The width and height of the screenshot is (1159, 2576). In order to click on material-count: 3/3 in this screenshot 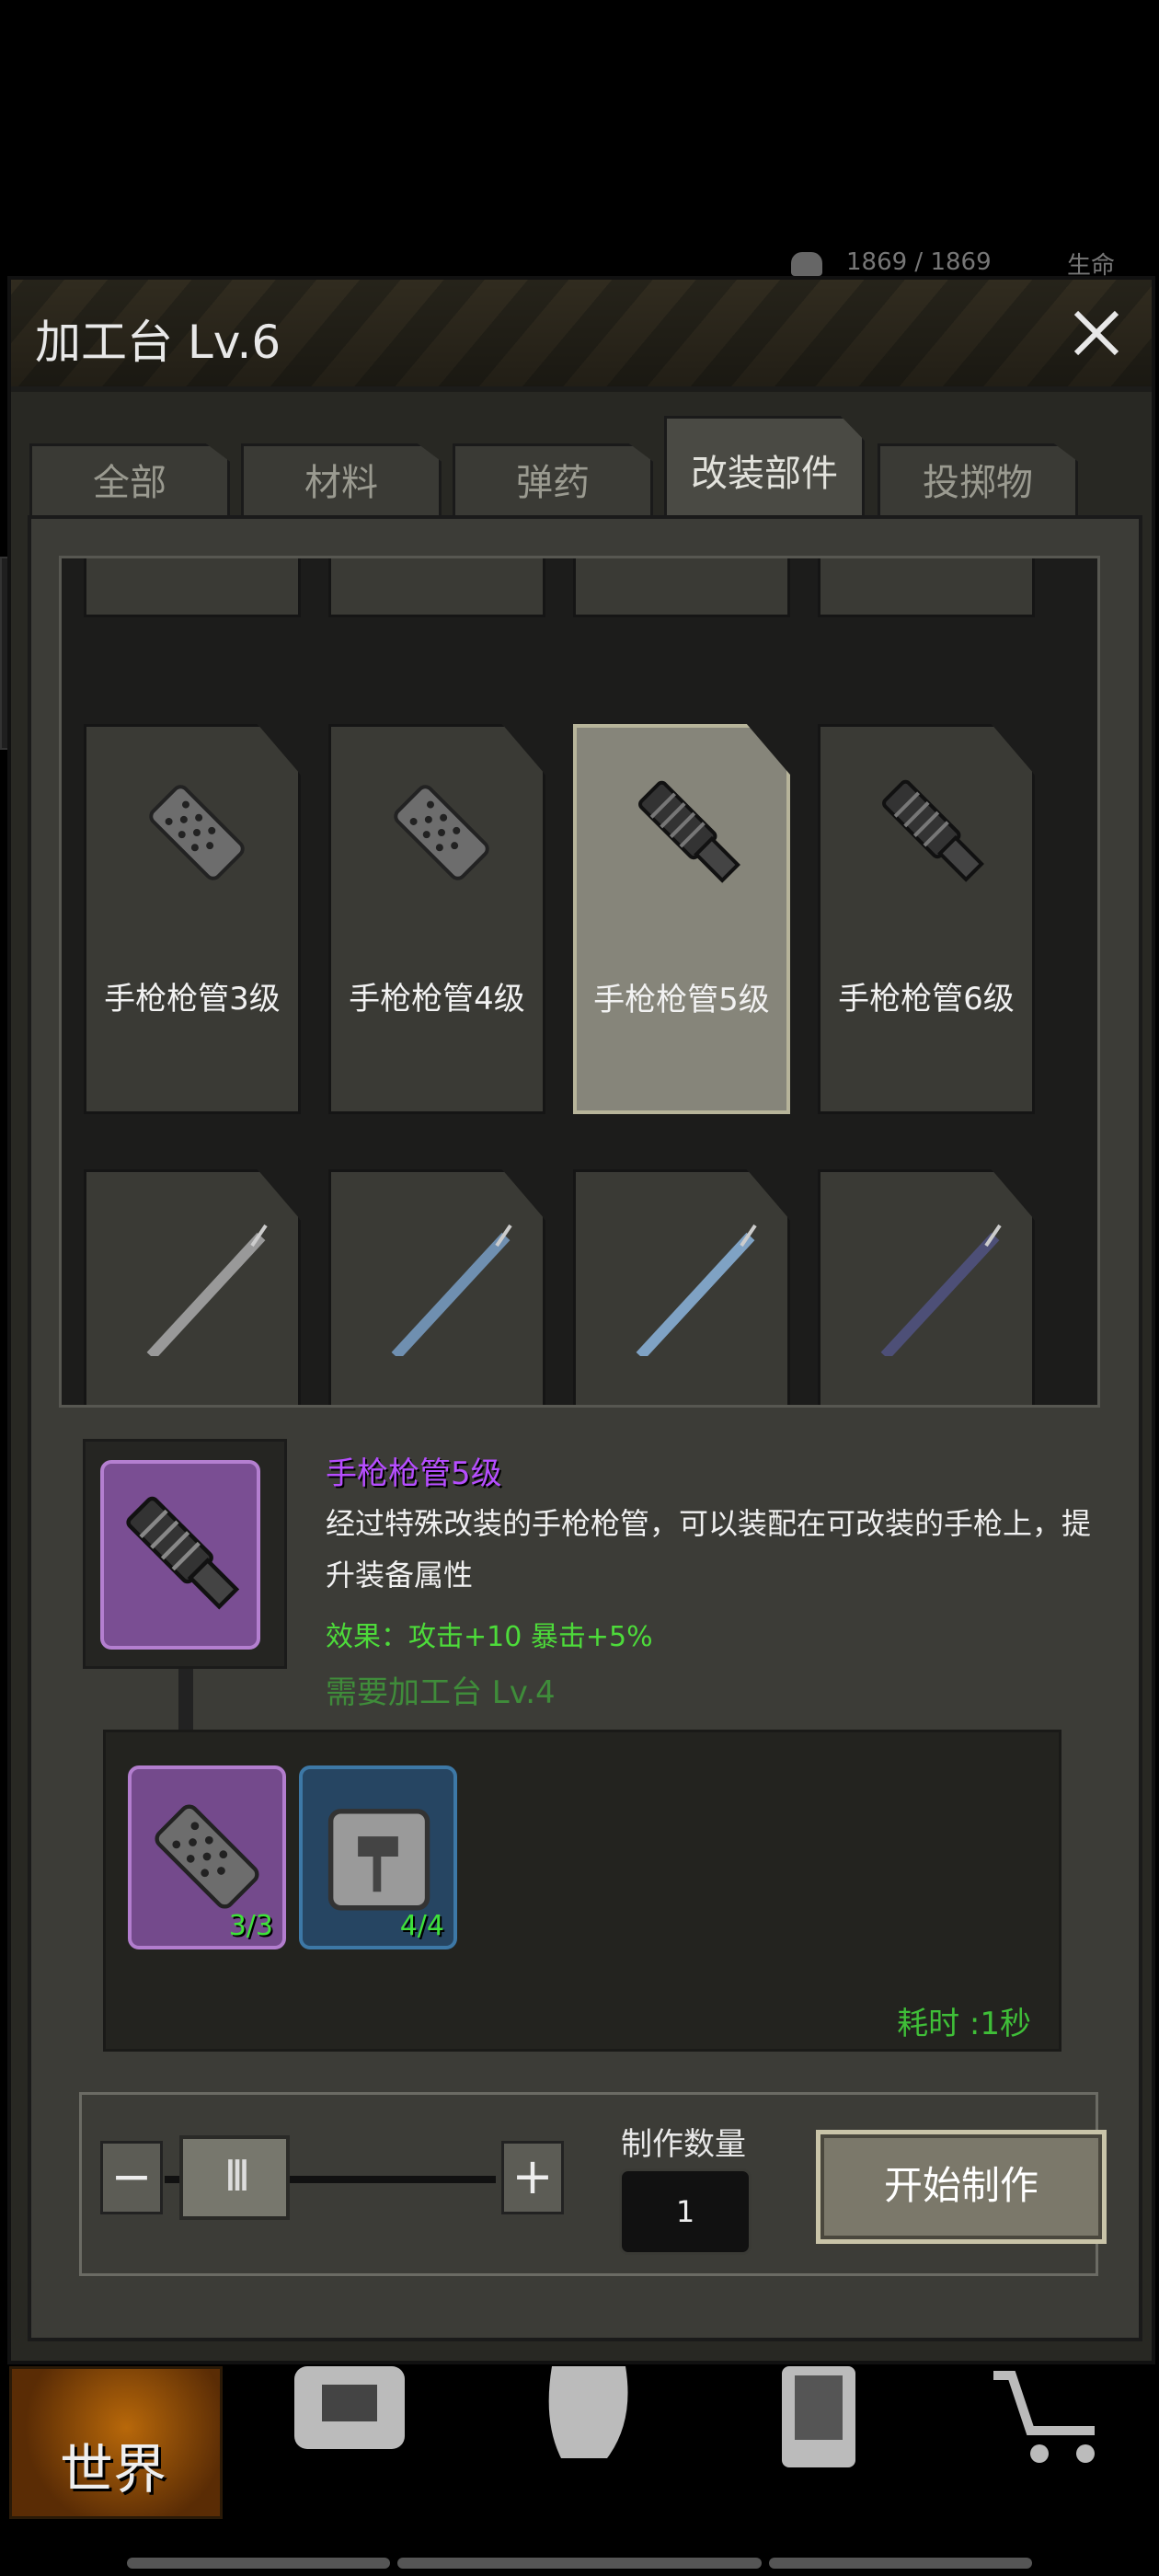, I will do `click(250, 1926)`.